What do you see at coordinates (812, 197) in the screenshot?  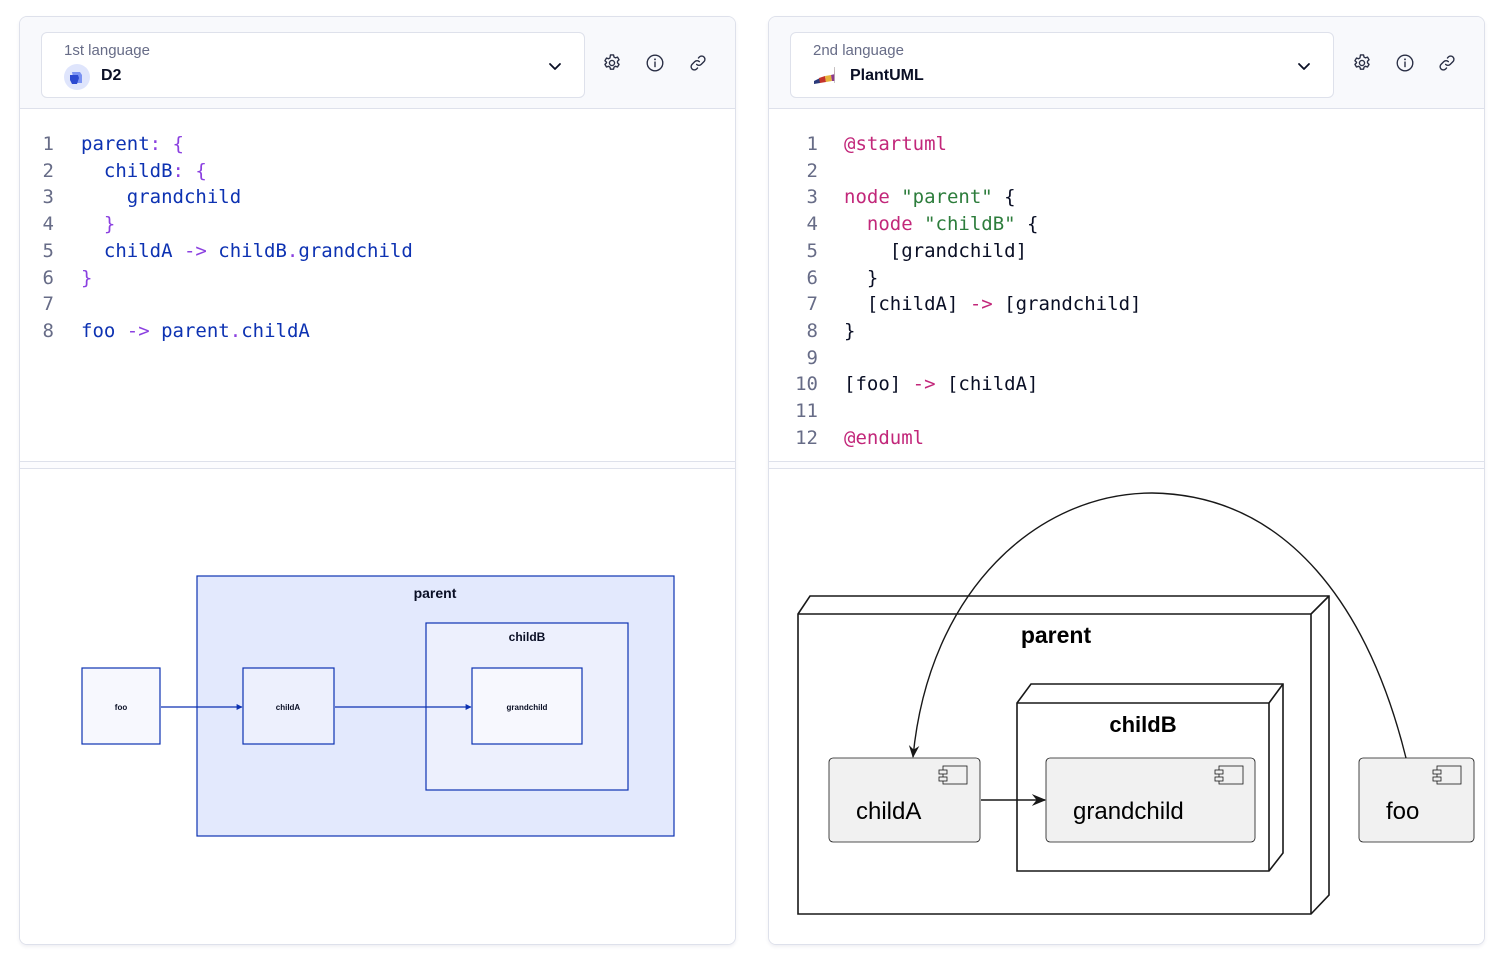 I see `line-number: 3` at bounding box center [812, 197].